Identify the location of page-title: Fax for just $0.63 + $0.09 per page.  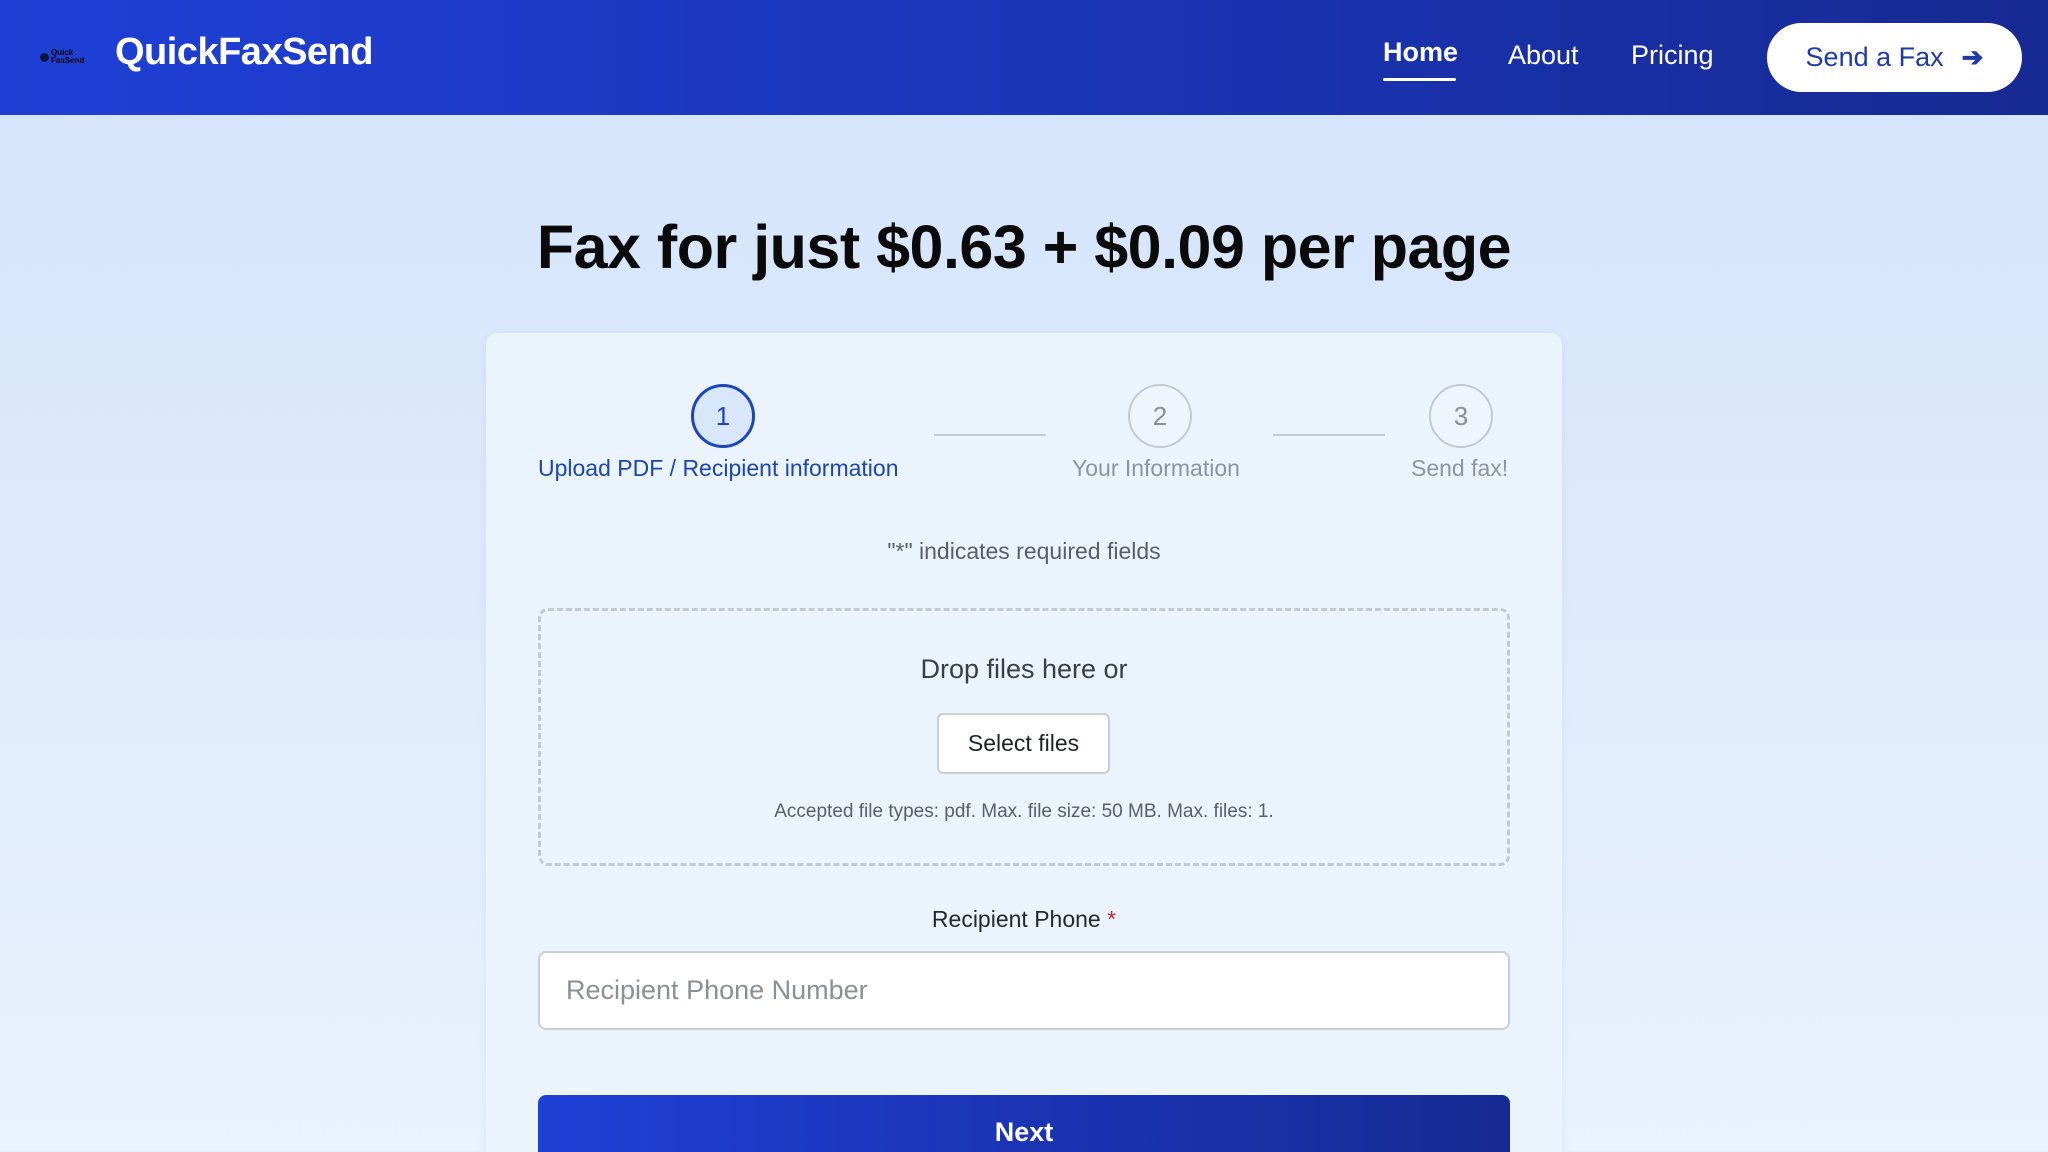
(1024, 247).